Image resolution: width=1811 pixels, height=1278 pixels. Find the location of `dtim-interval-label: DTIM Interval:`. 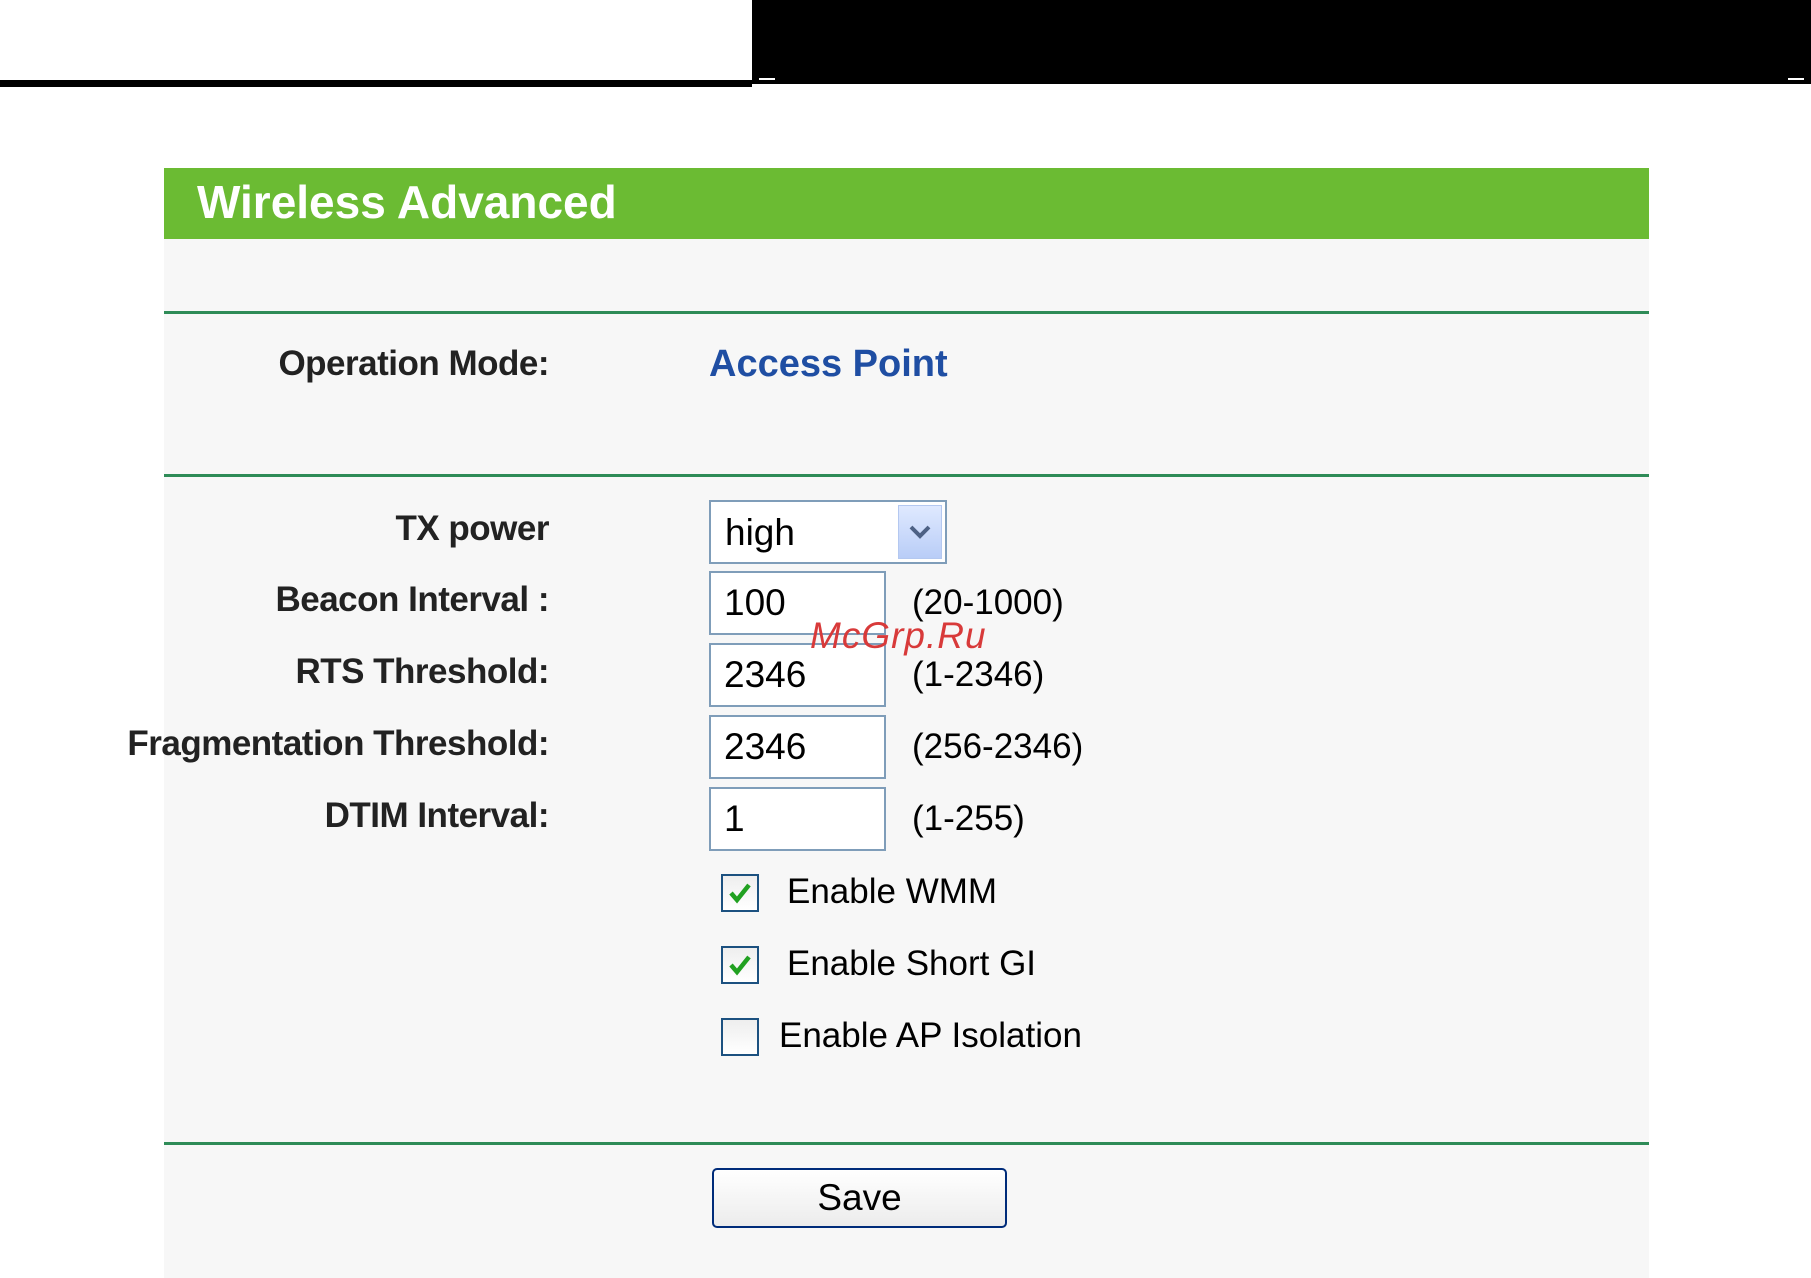

dtim-interval-label: DTIM Interval: is located at coordinates (437, 815).